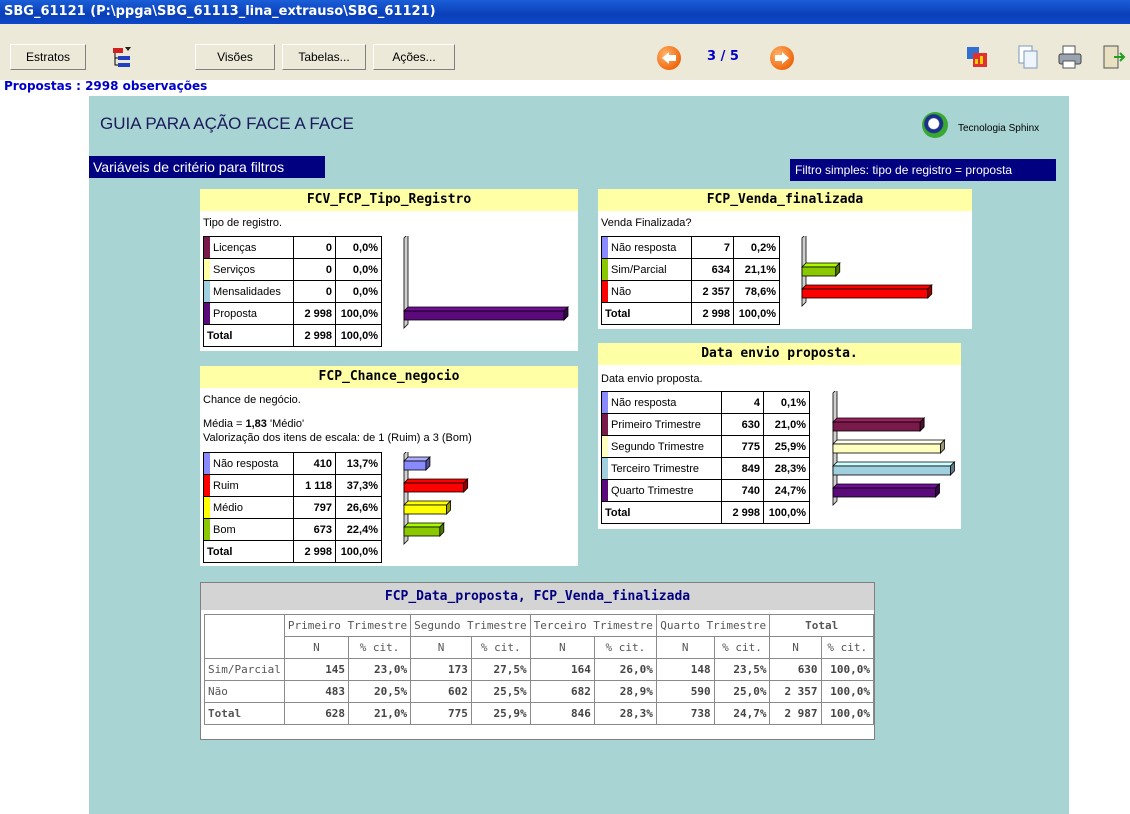 The width and height of the screenshot is (1130, 814). I want to click on crosstab-cell: 846, so click(562, 713).